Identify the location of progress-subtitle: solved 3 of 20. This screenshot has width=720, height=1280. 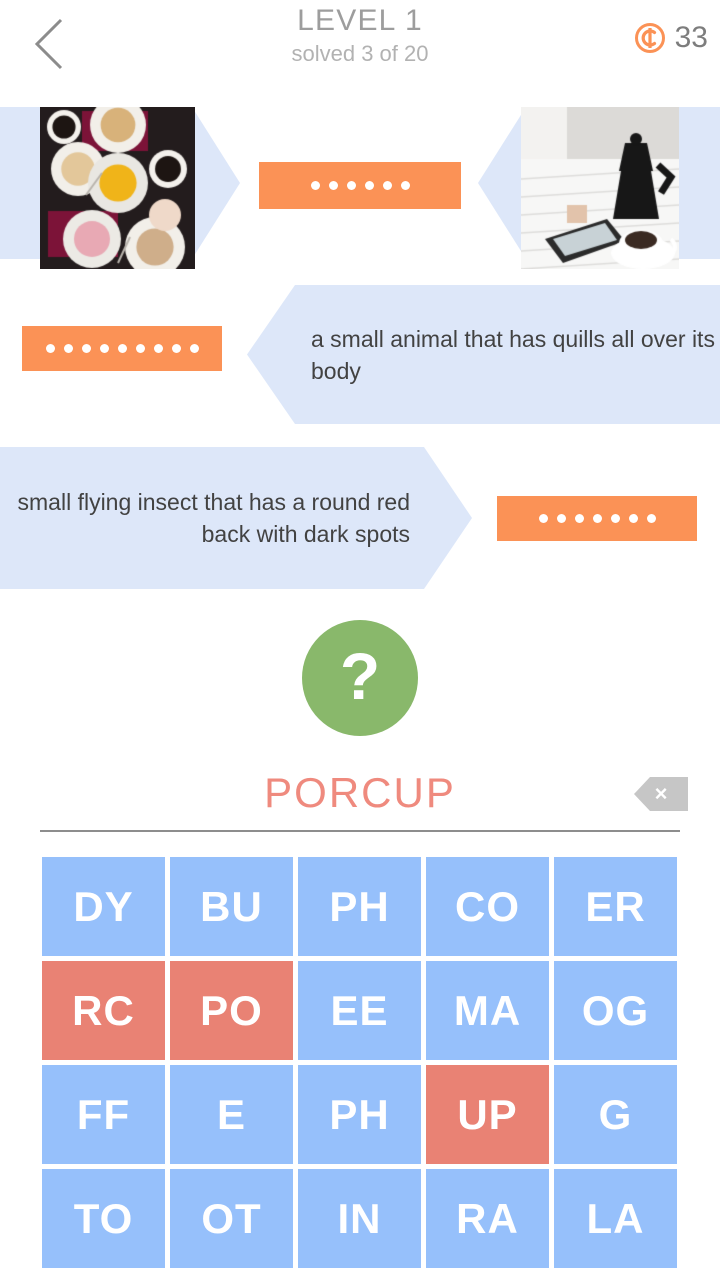
(360, 53).